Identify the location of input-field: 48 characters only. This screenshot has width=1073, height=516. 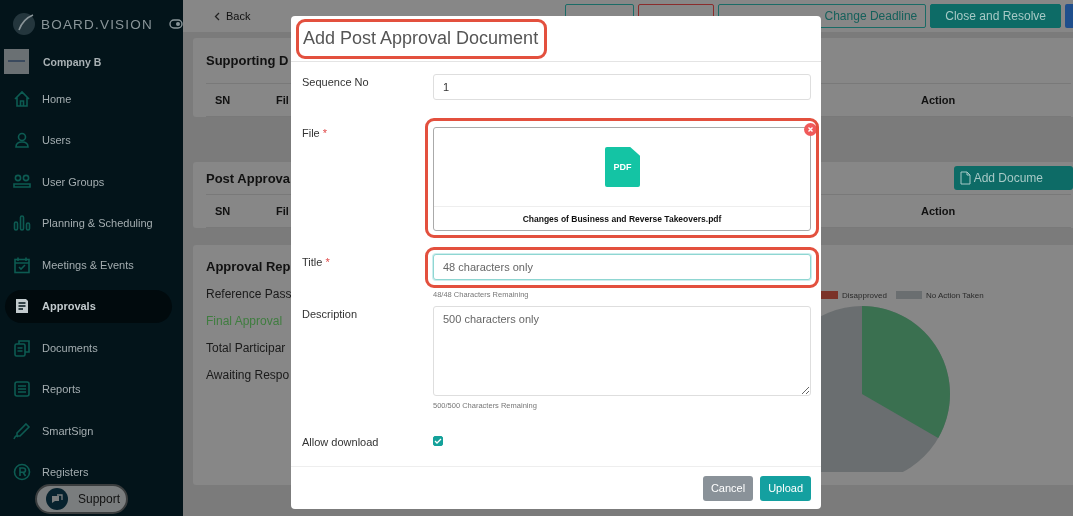
(622, 267).